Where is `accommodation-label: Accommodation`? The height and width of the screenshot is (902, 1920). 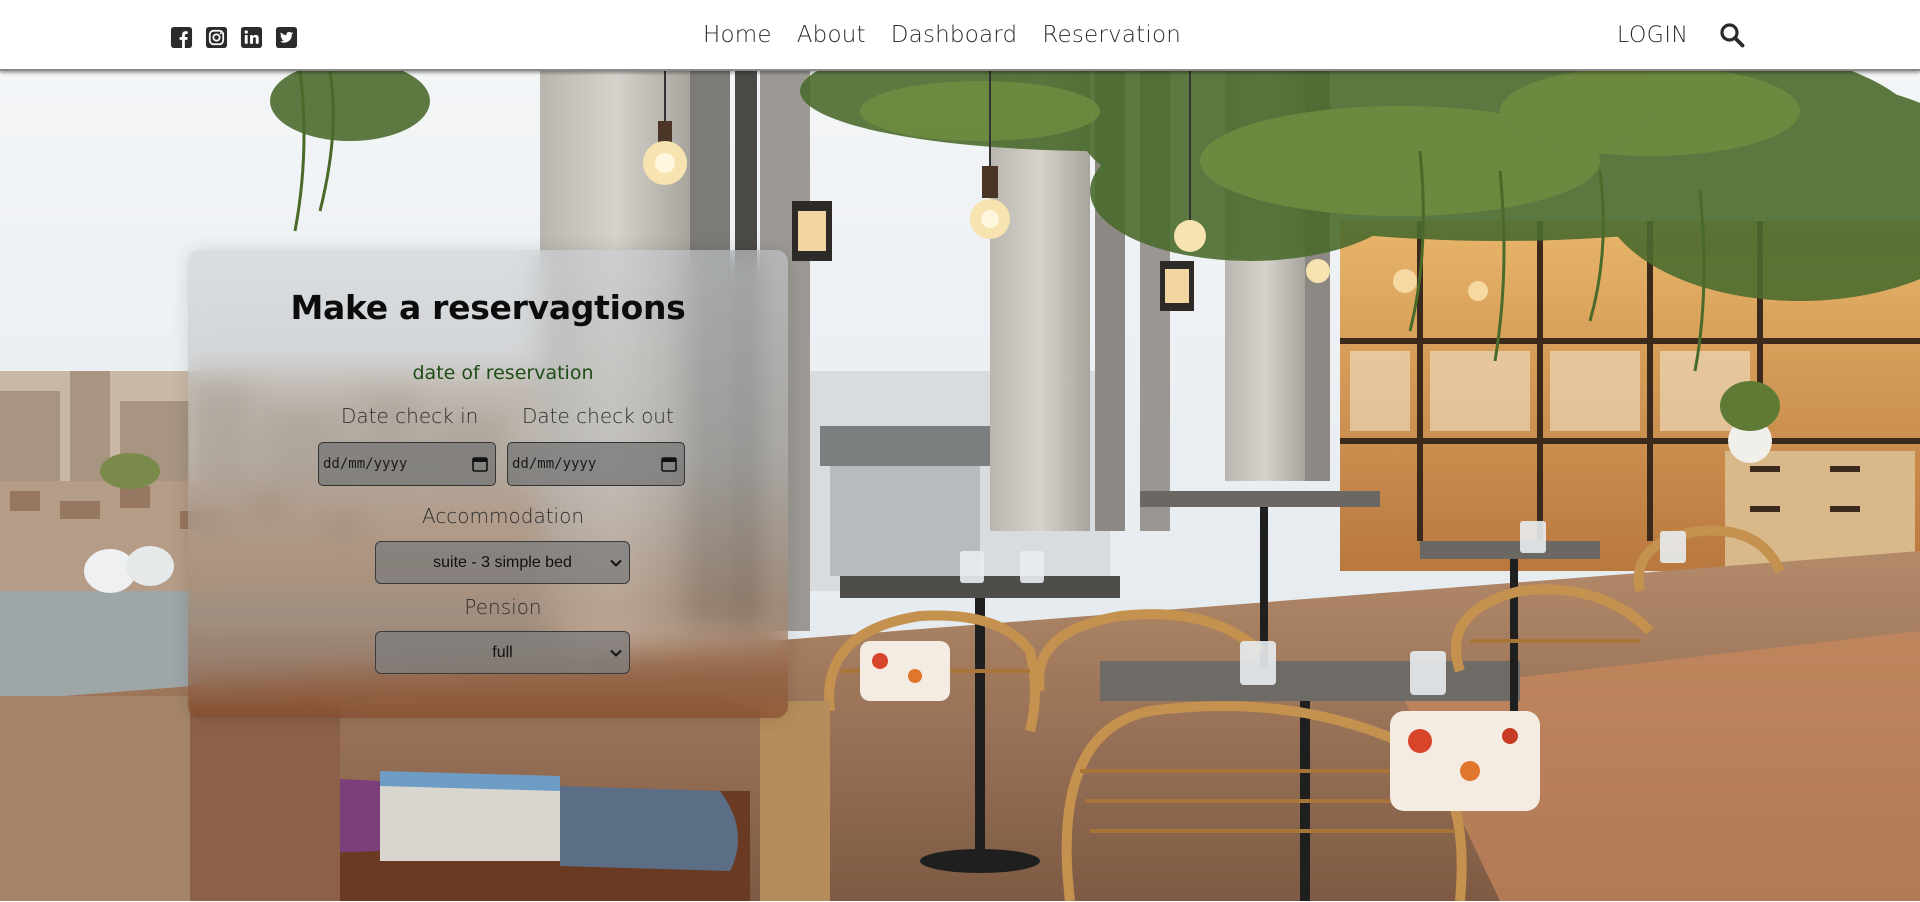
accommodation-label: Accommodation is located at coordinates (503, 516).